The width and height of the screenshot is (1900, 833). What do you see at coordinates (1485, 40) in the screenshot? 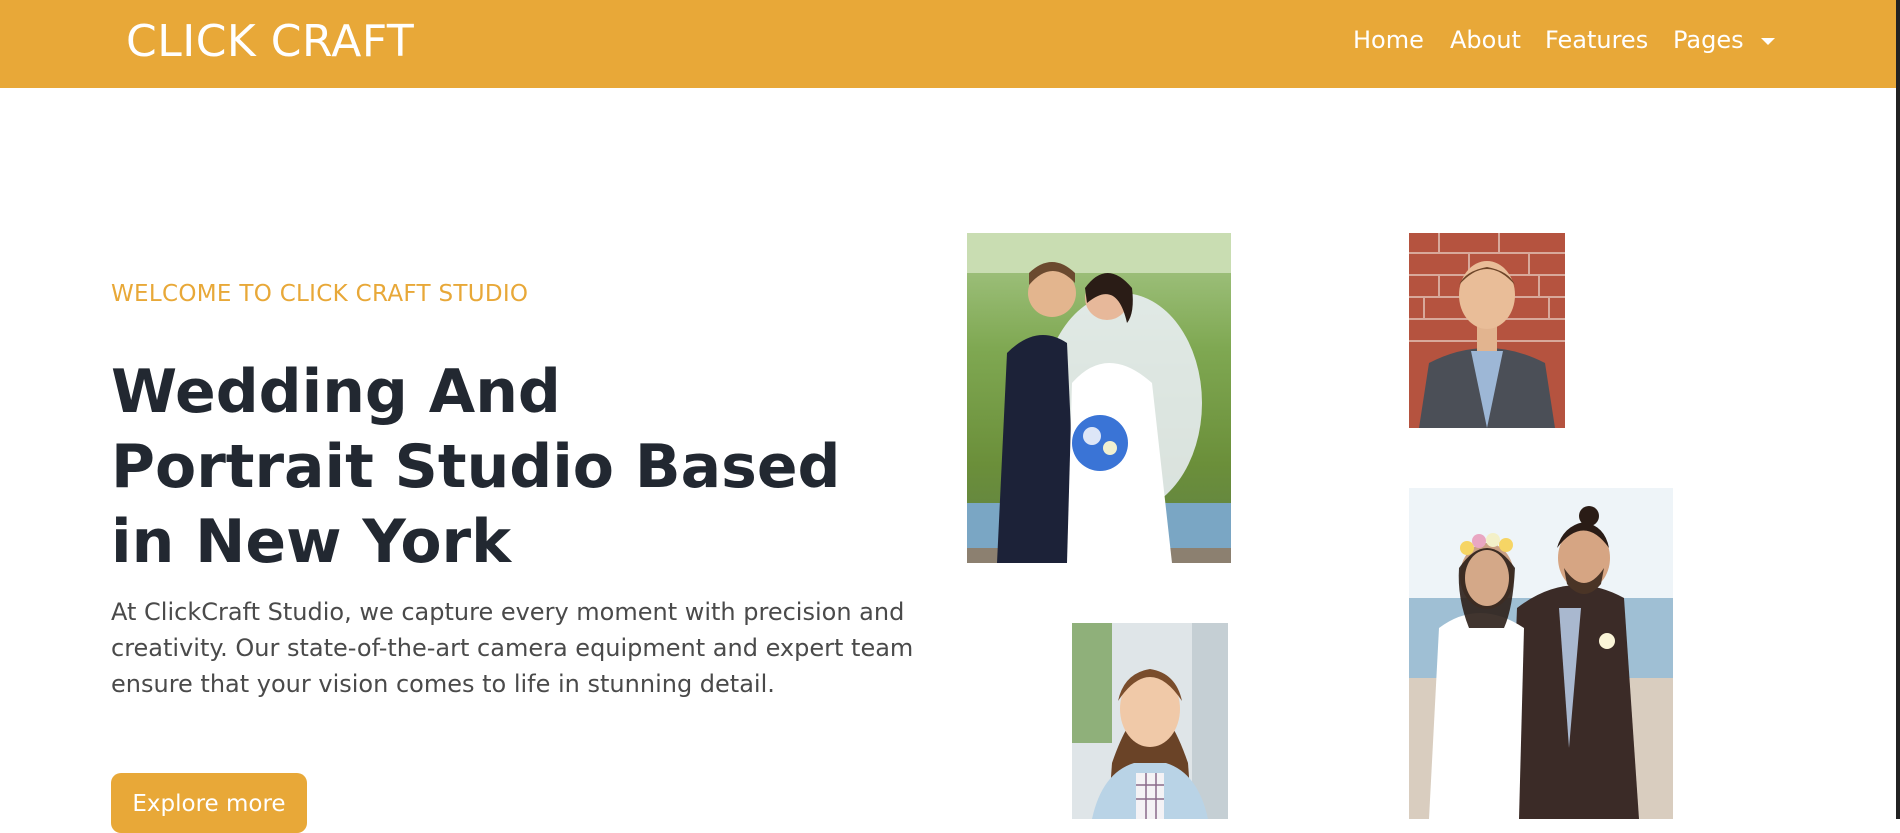
I see `nav-about: About` at bounding box center [1485, 40].